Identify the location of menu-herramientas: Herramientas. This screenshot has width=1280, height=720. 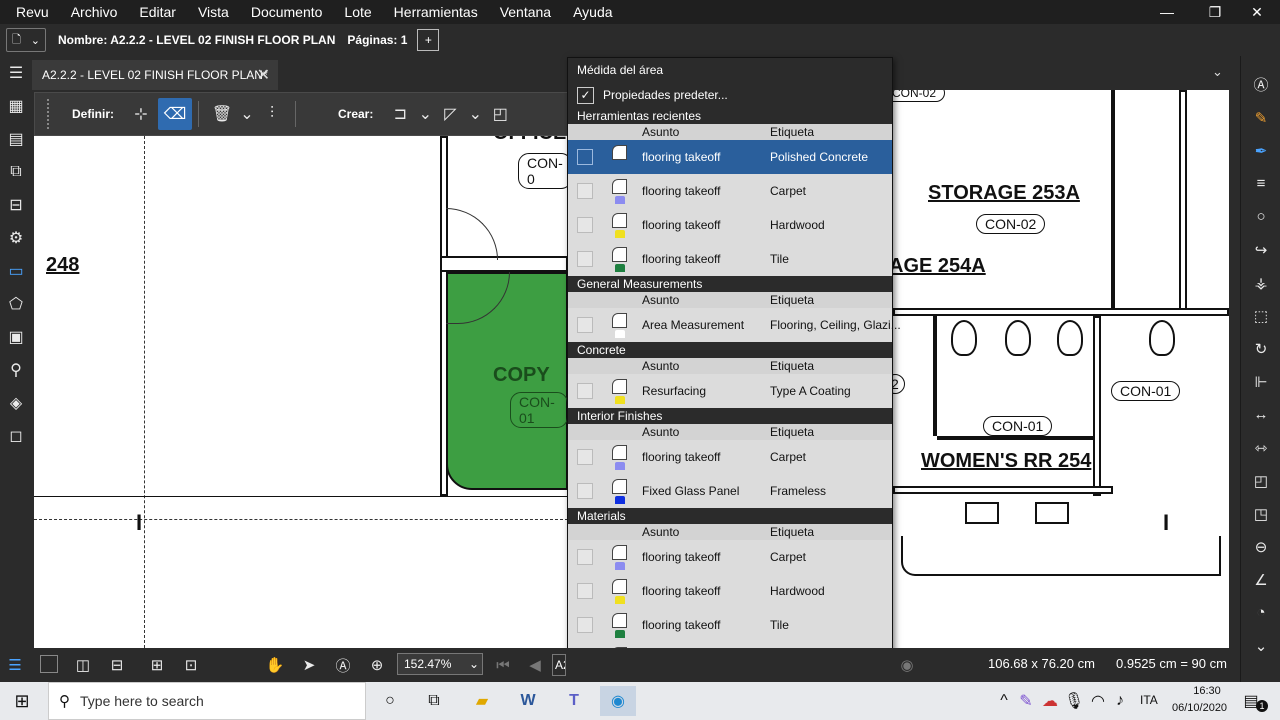
(436, 12).